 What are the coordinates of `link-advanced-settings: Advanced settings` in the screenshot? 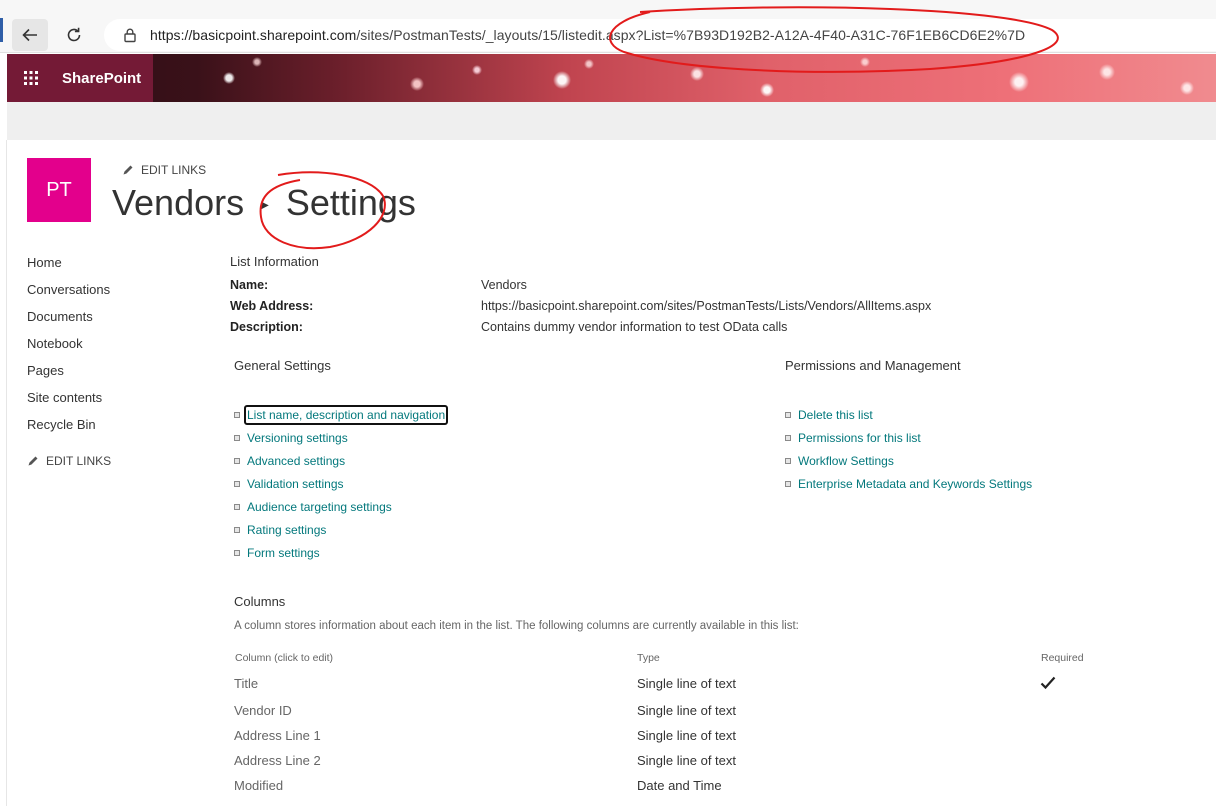 It's located at (341, 460).